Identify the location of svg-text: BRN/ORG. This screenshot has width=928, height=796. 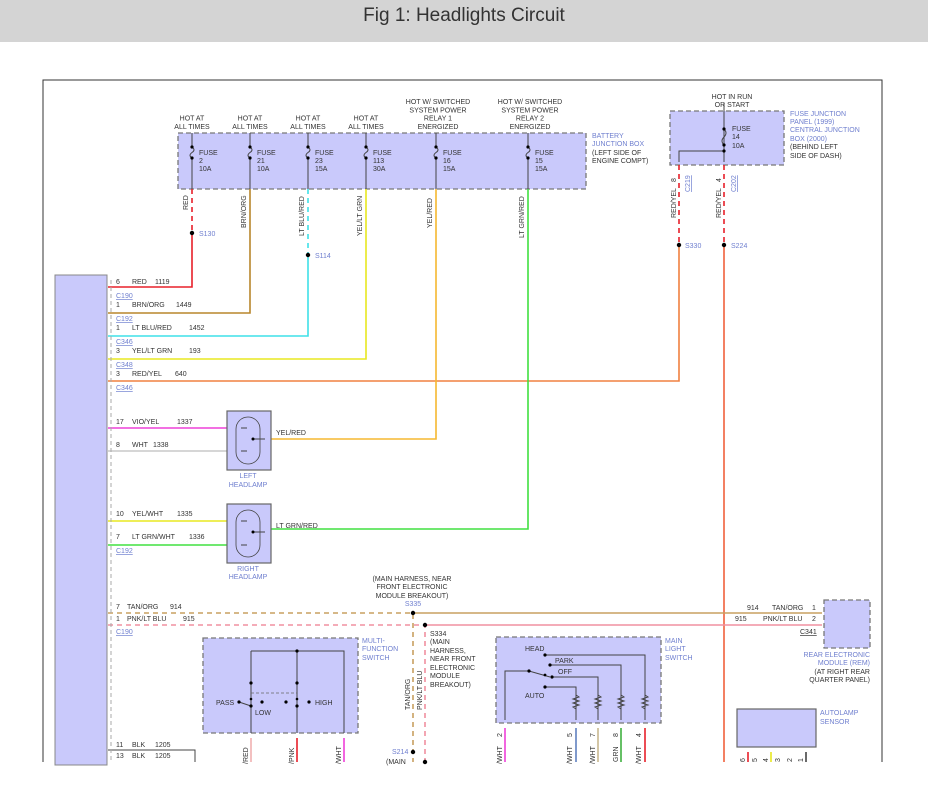
(148, 305).